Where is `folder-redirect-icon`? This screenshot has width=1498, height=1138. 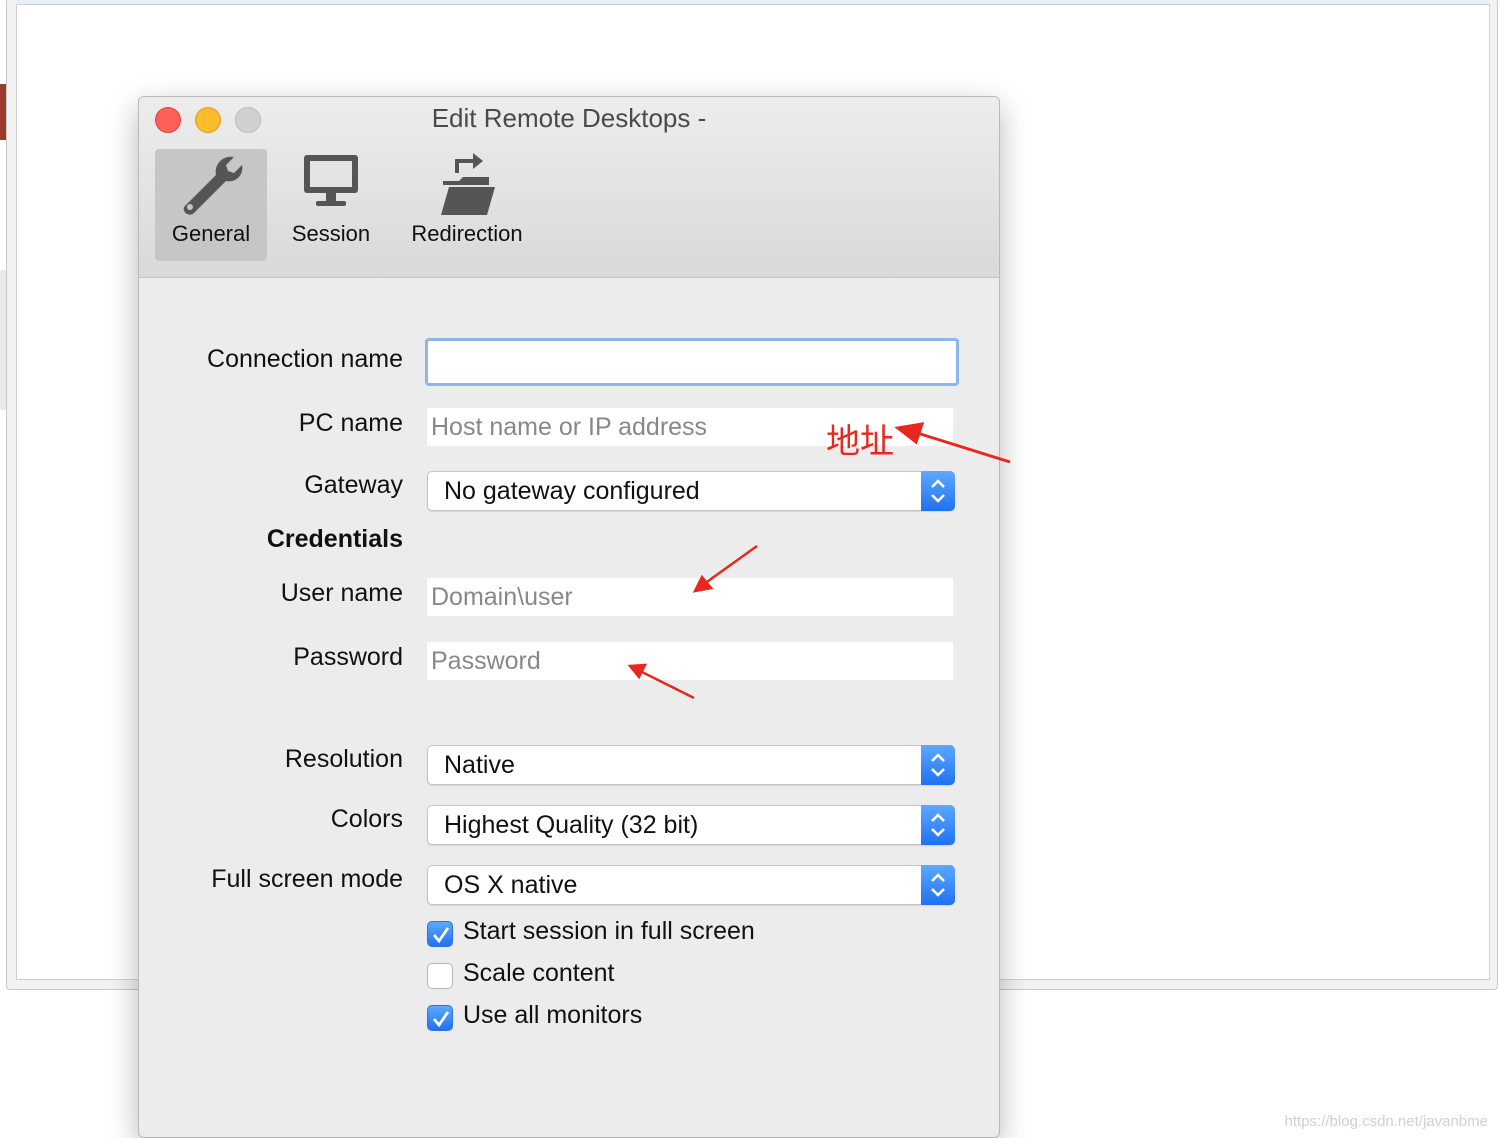
folder-redirect-icon is located at coordinates (467, 187).